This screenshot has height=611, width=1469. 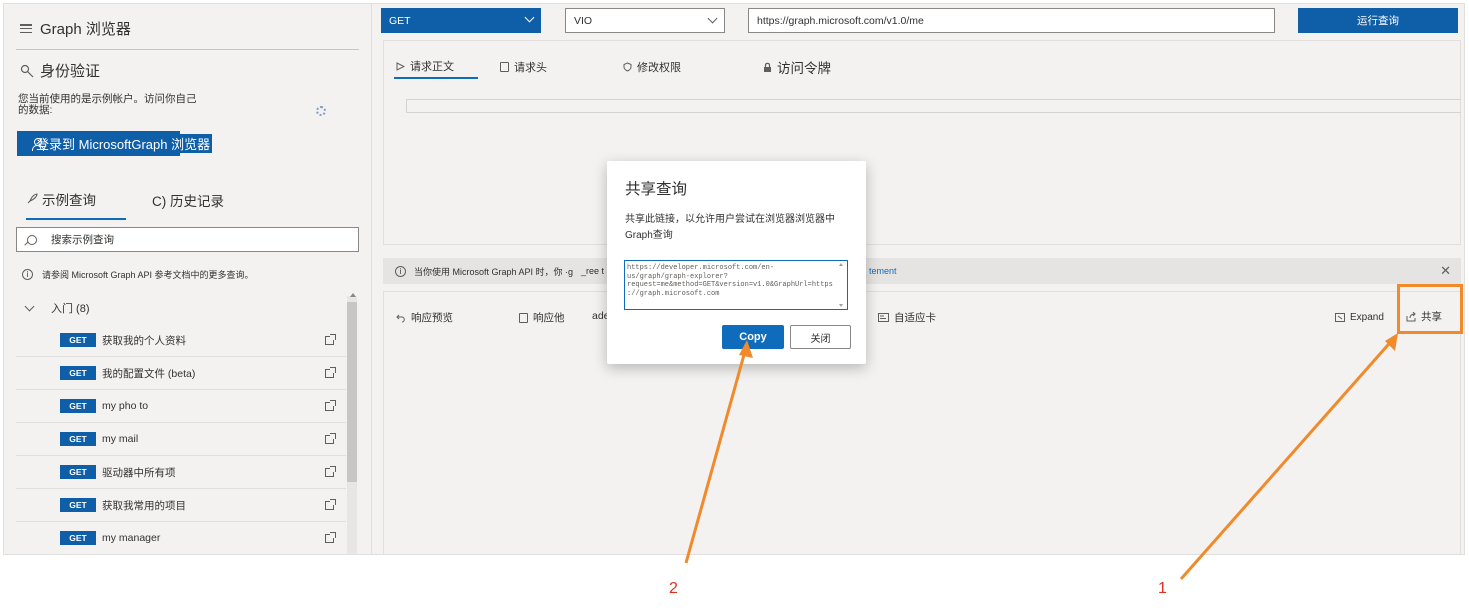 What do you see at coordinates (730, 227) in the screenshot?
I see `dialog-description: 共享此链接，以允许用户尝试在浏览器浏览器中 Graph查询` at bounding box center [730, 227].